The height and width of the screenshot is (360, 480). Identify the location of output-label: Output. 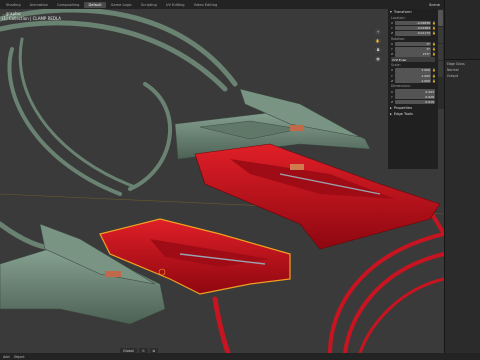
(462, 76).